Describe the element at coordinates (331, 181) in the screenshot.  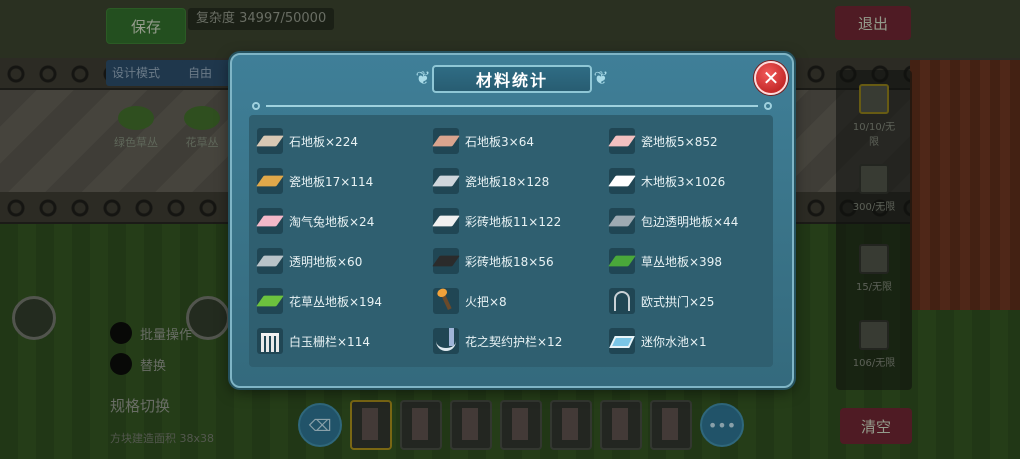
I see `material-item-label: 瓷地板17×114` at that location.